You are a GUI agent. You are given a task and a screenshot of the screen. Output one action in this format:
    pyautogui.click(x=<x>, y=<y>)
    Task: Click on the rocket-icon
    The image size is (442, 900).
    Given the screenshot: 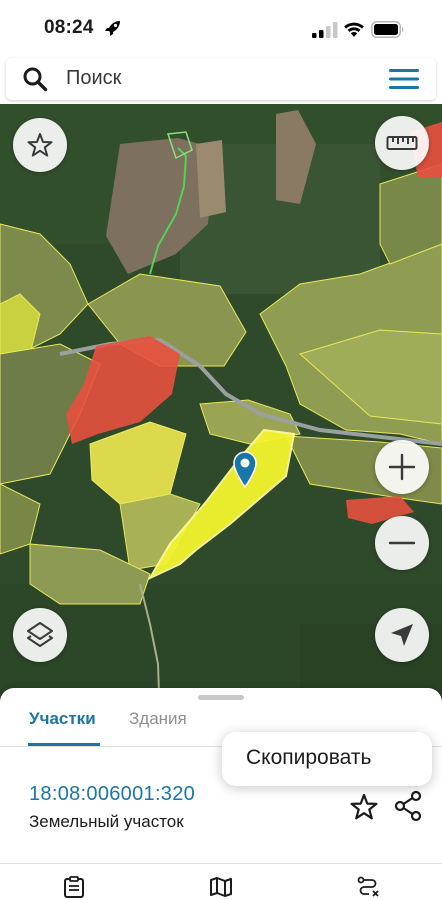 What is the action you would take?
    pyautogui.click(x=112, y=28)
    